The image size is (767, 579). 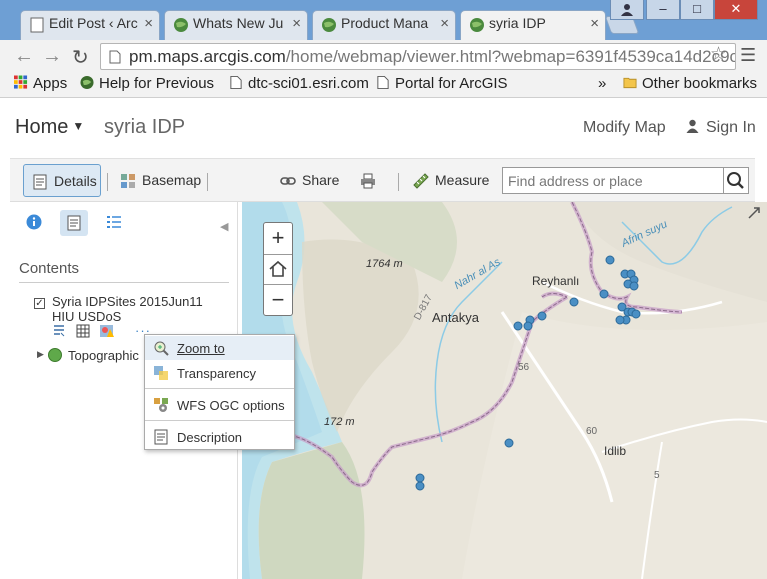 I want to click on expand-layer-icon: ▶, so click(x=40, y=354).